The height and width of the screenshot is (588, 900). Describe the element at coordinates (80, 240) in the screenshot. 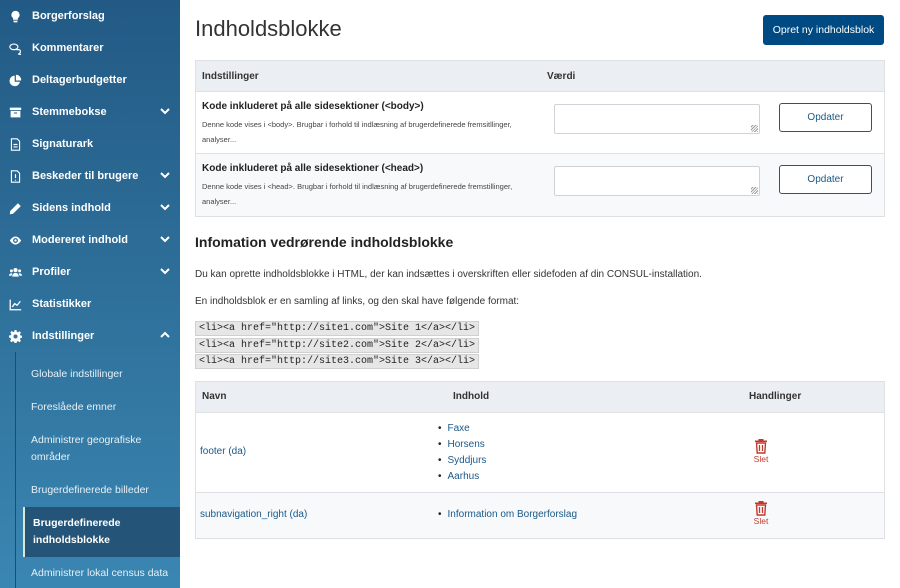

I see `sidebar-item-label: Modereret indhold` at that location.